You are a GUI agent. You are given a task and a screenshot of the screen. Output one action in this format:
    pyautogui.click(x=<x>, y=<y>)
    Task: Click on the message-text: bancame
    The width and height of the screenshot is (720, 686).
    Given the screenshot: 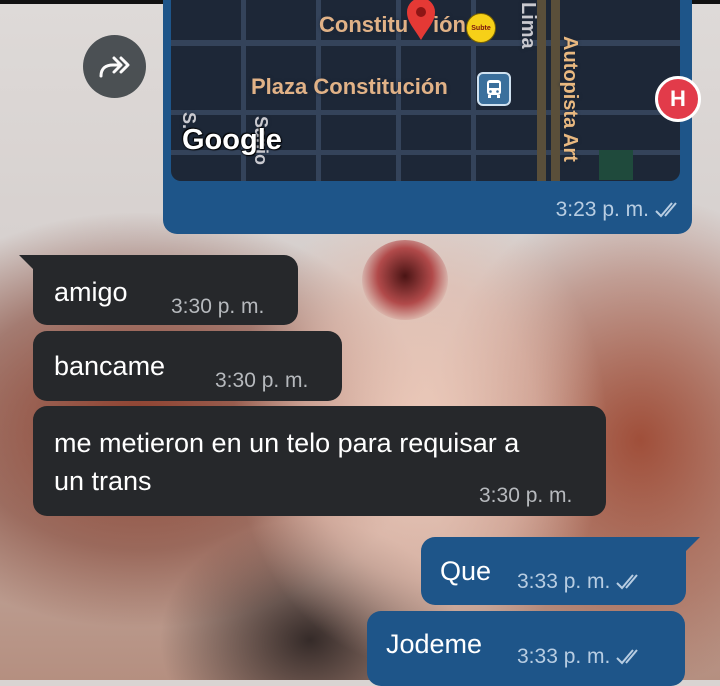 What is the action you would take?
    pyautogui.click(x=110, y=366)
    